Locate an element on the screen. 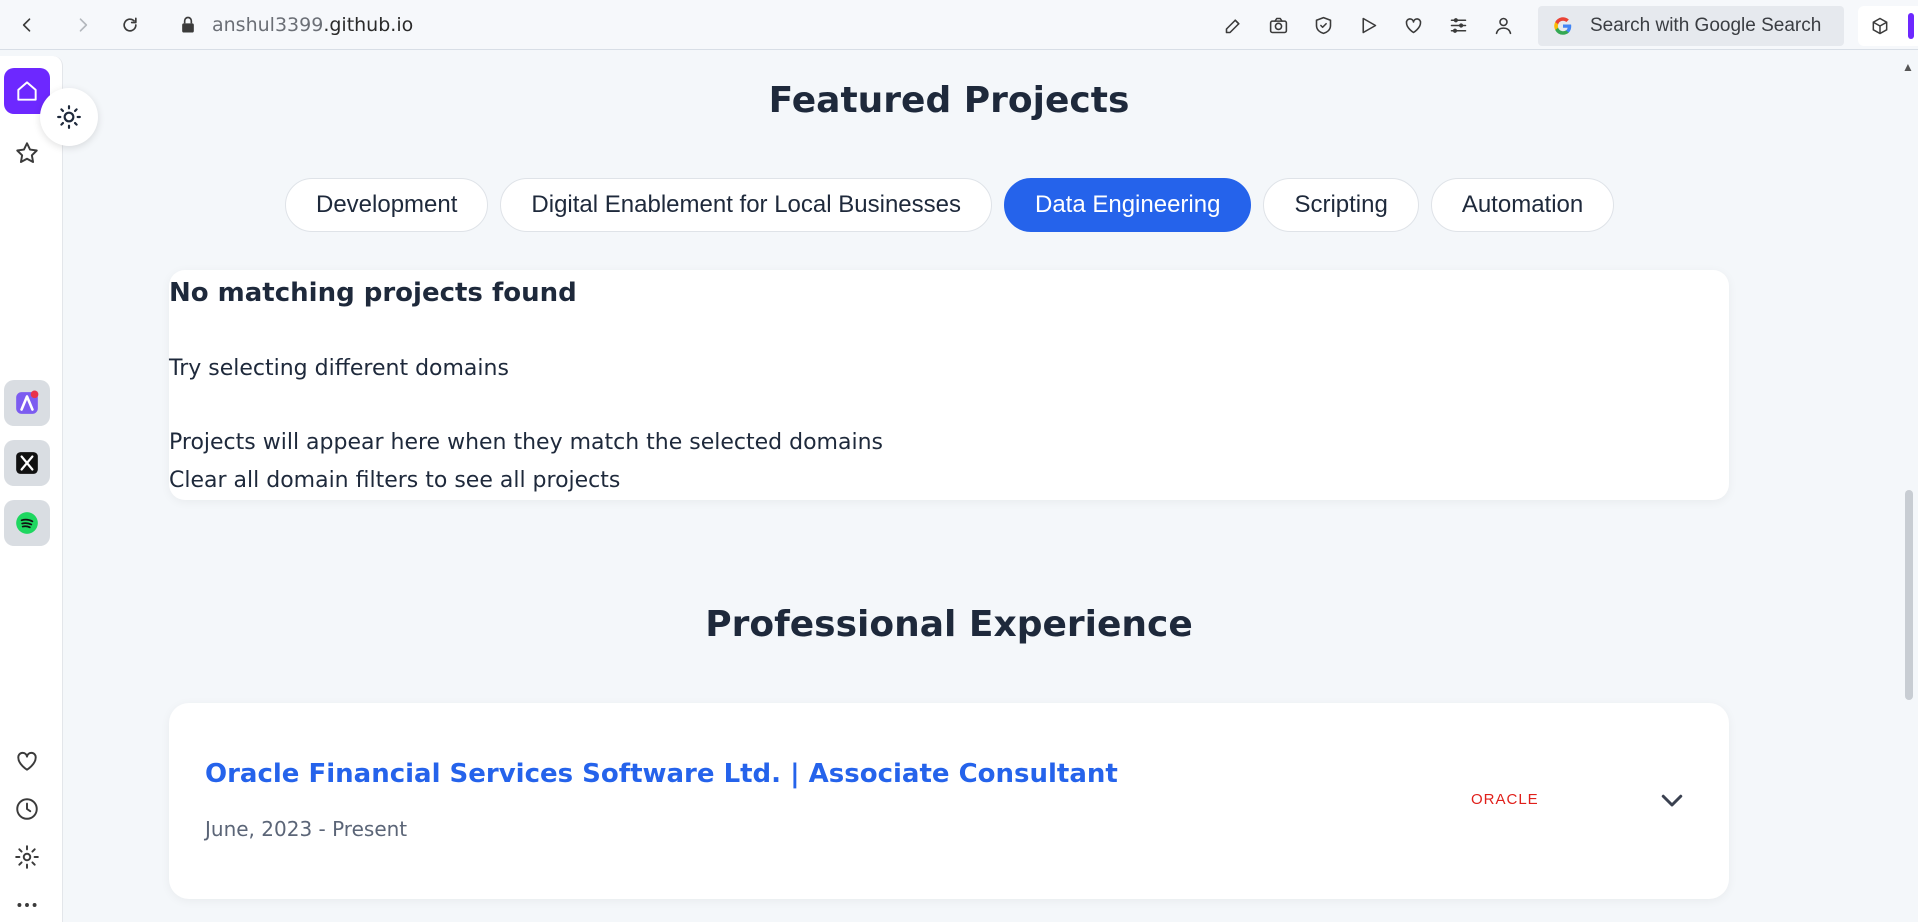  clock-icon is located at coordinates (27, 809).